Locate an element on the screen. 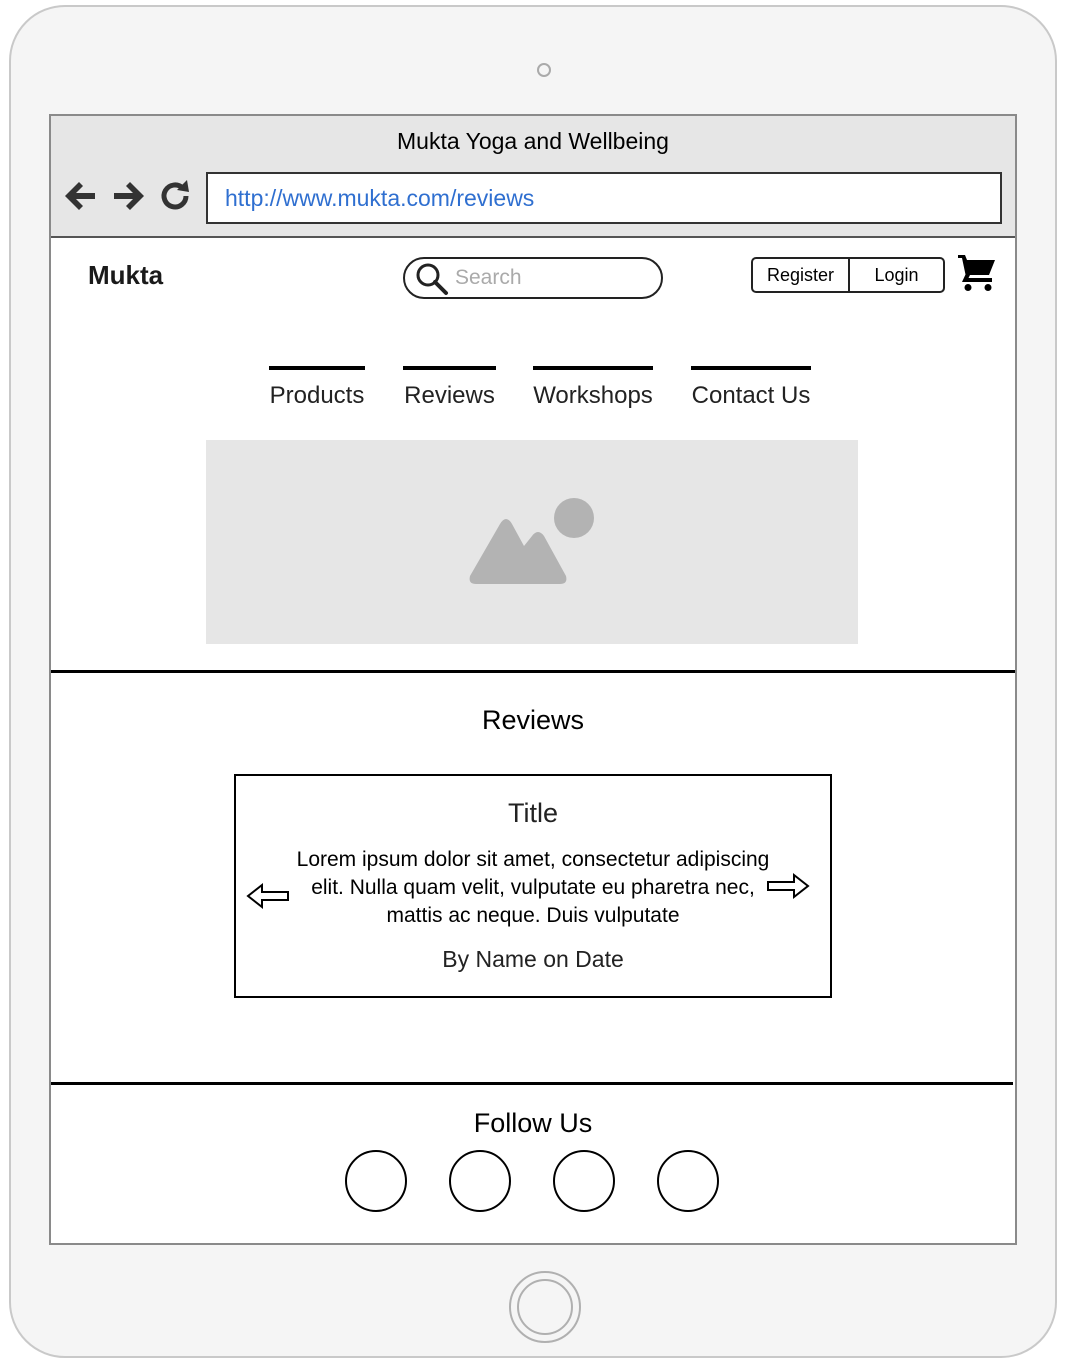 This screenshot has height=1366, width=1066. follow-us-heading: Follow Us is located at coordinates (533, 1123).